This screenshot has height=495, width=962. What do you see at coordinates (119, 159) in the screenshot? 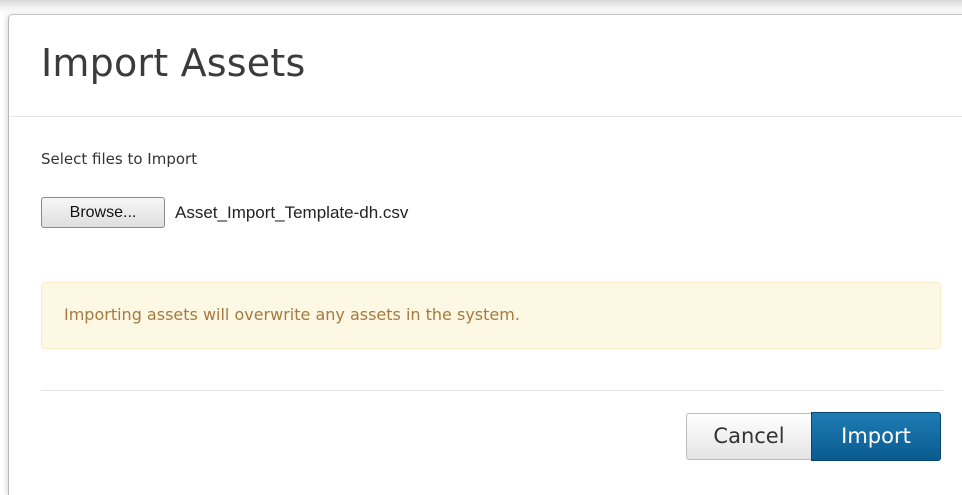
I see `select-files-label: Select files to Import` at bounding box center [119, 159].